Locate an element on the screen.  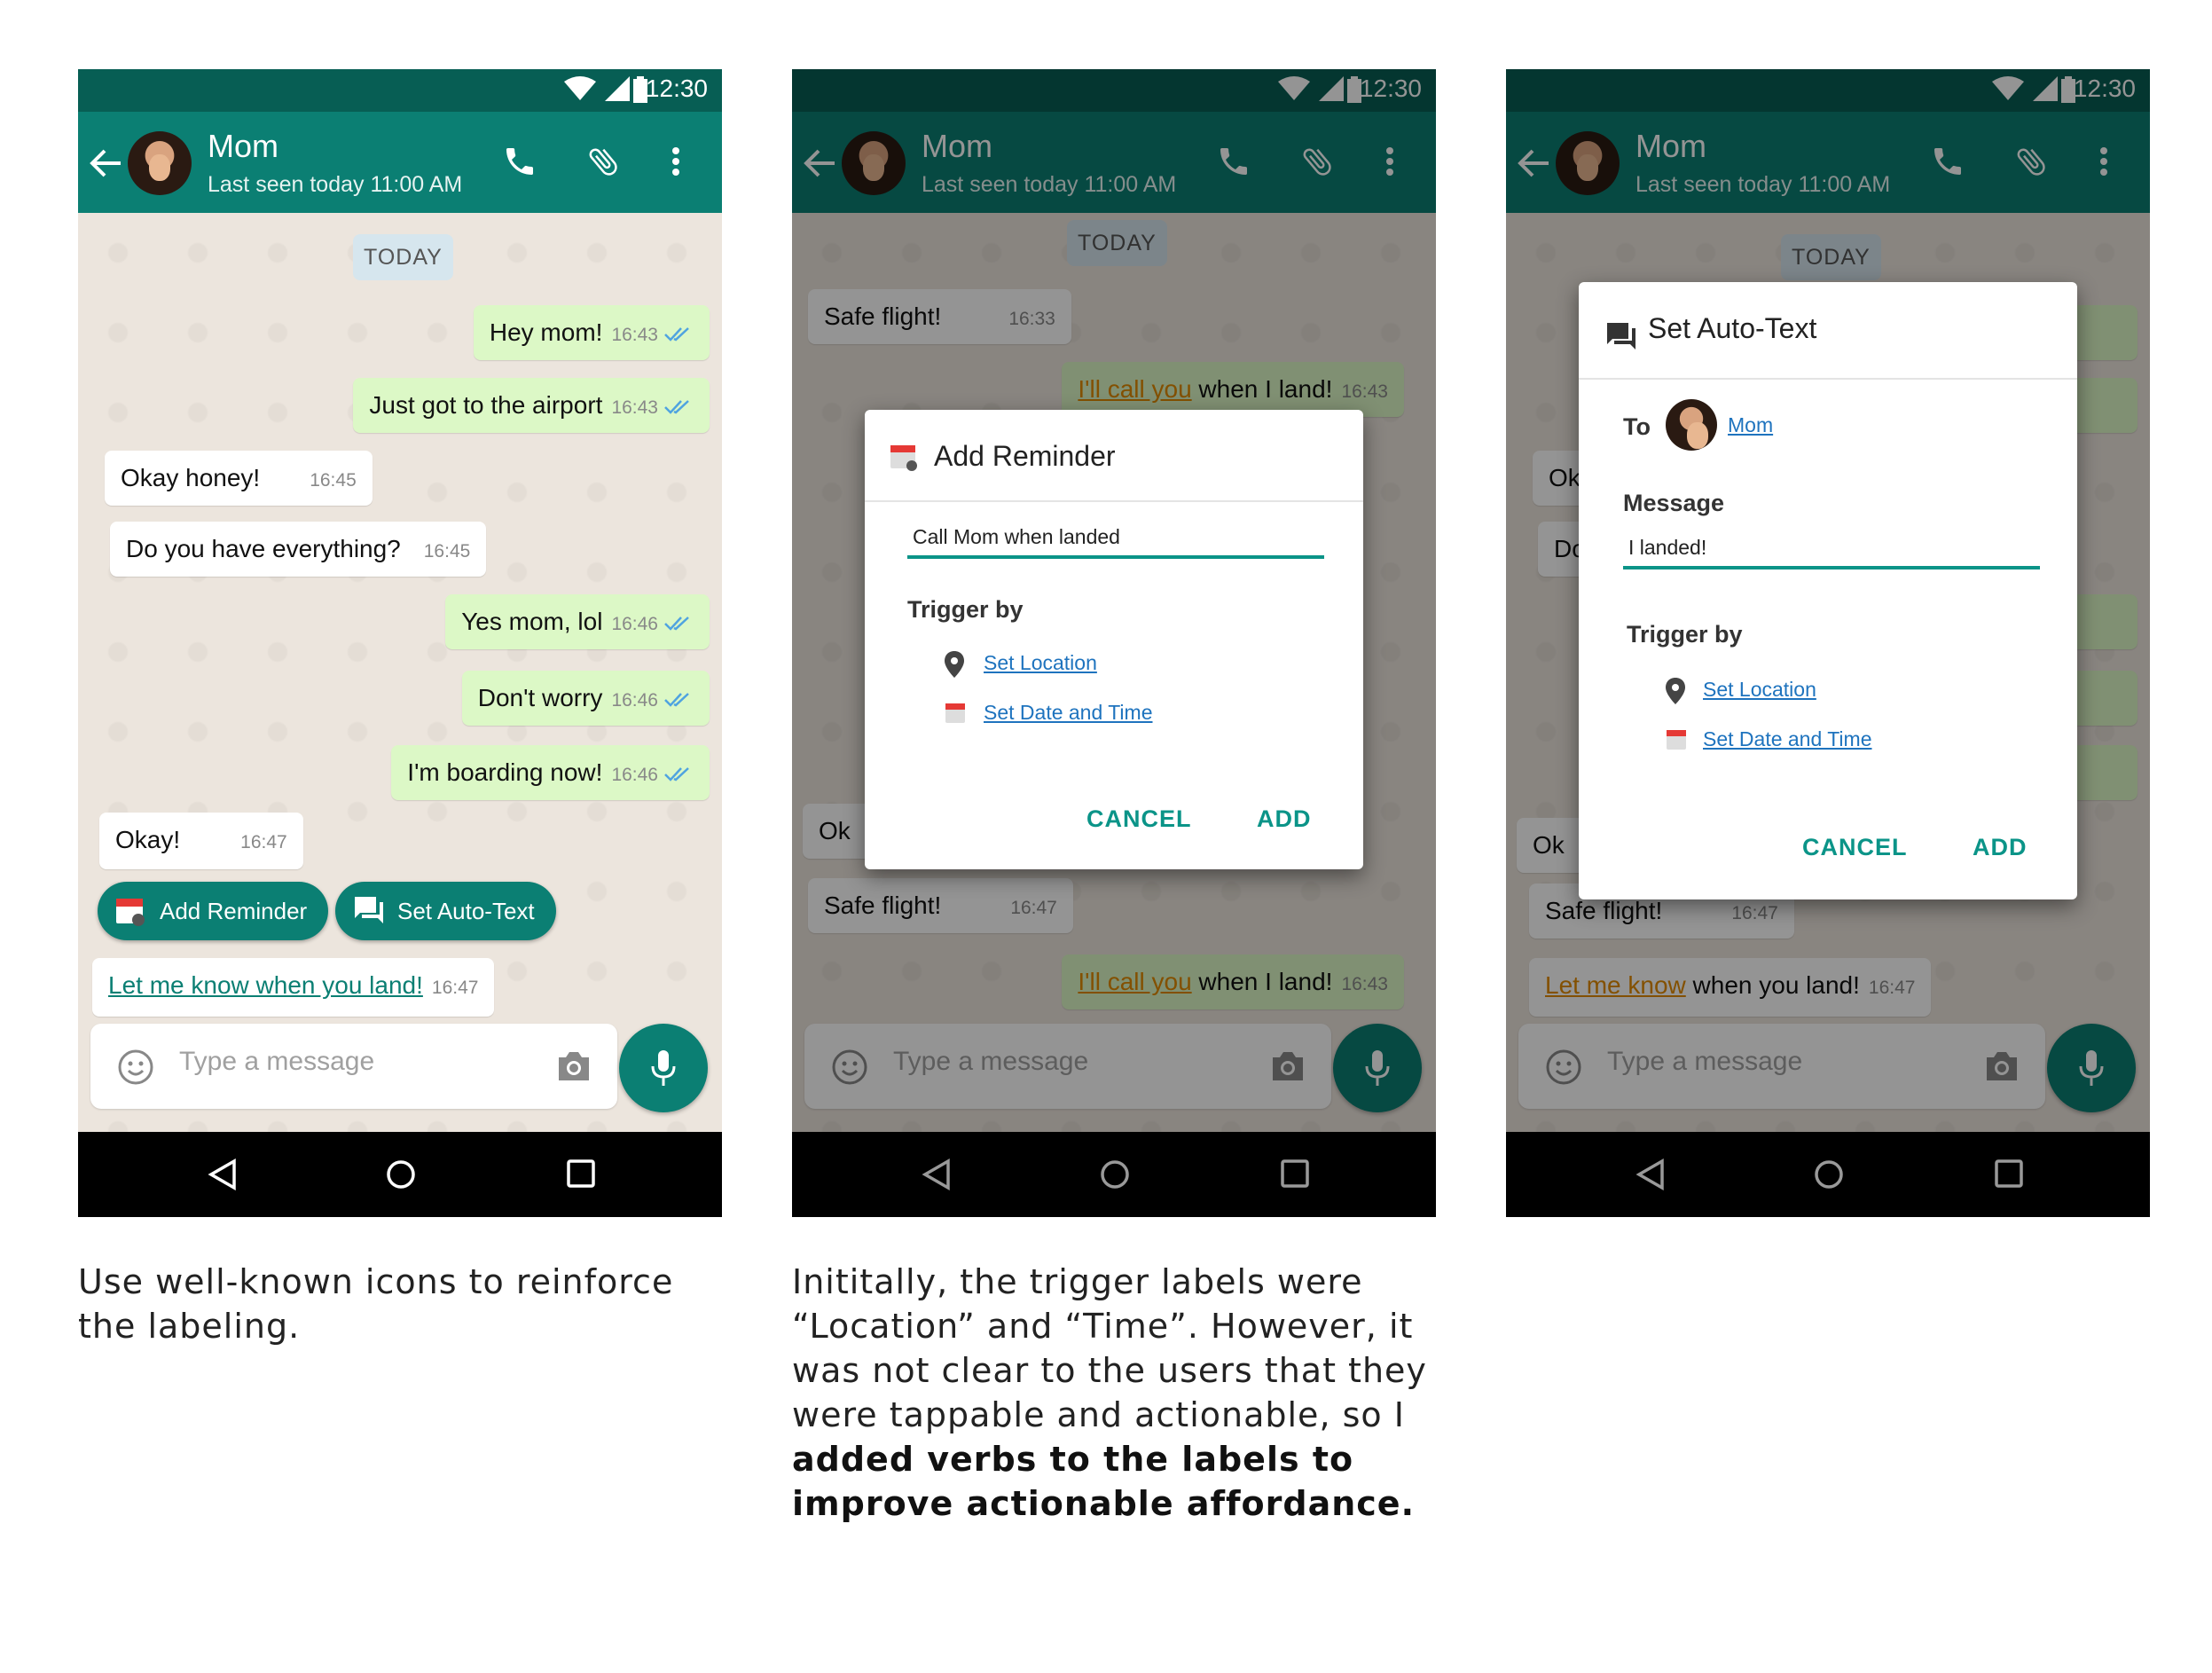
message-text: Hey mom! is located at coordinates (546, 332).